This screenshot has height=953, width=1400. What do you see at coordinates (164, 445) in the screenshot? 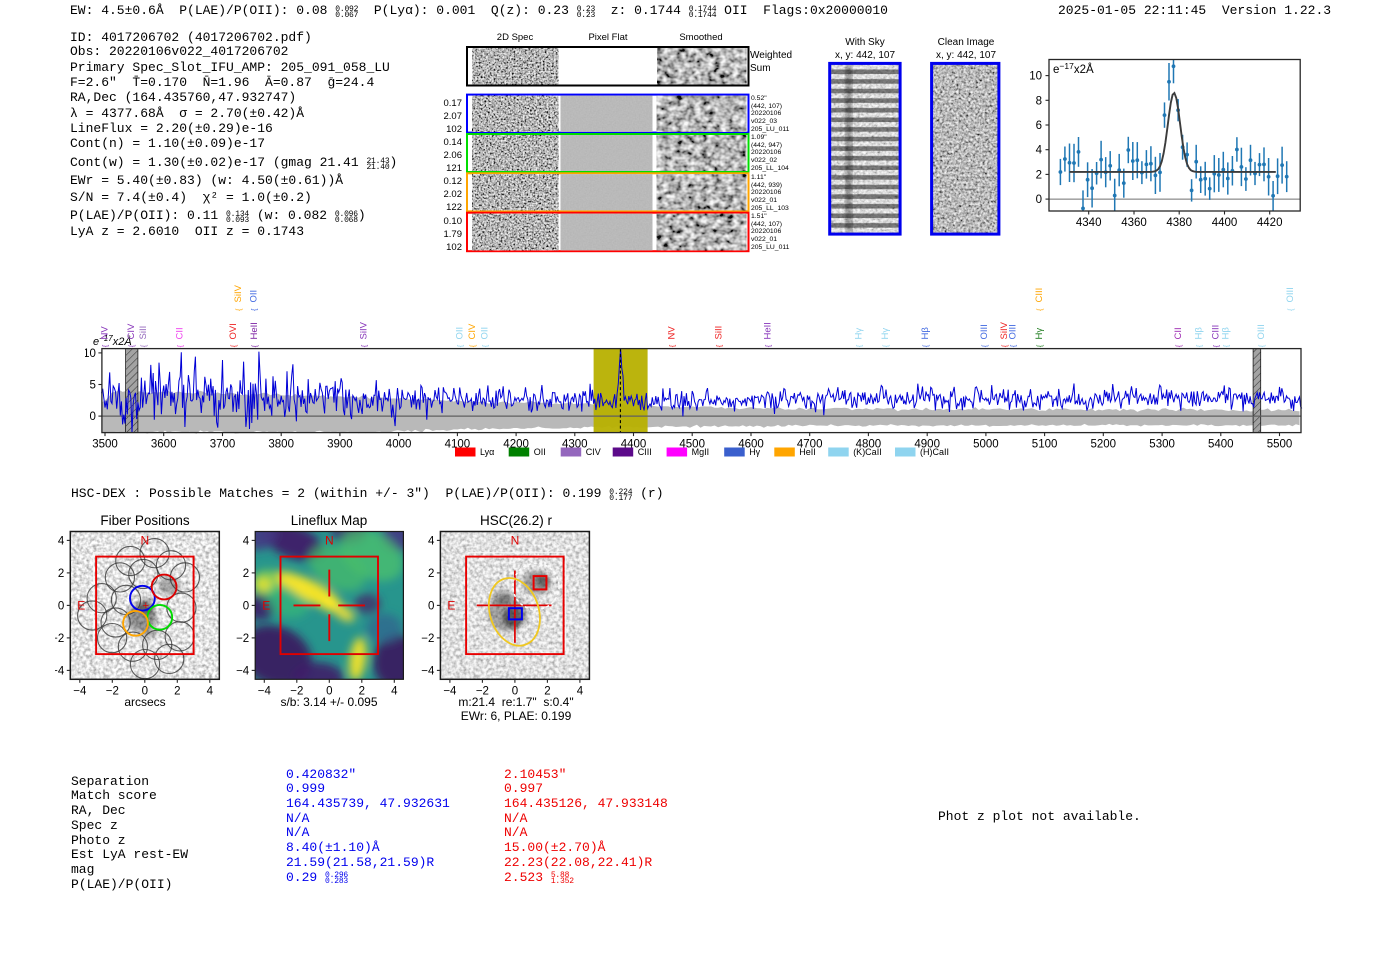
I see `svg-text: 3600` at bounding box center [164, 445].